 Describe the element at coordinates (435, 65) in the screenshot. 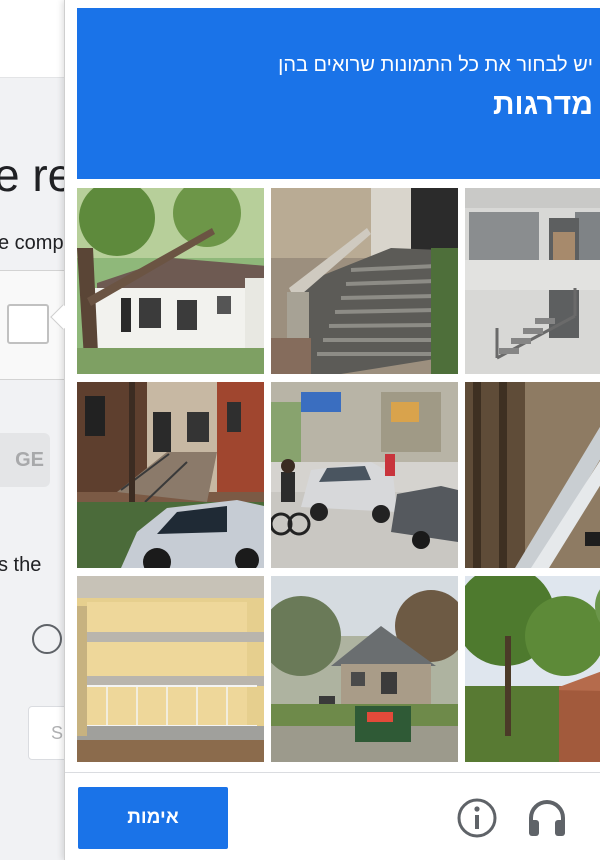

I see `instruction-text: יש לבחור את כל התמונות שרואים בהן` at that location.